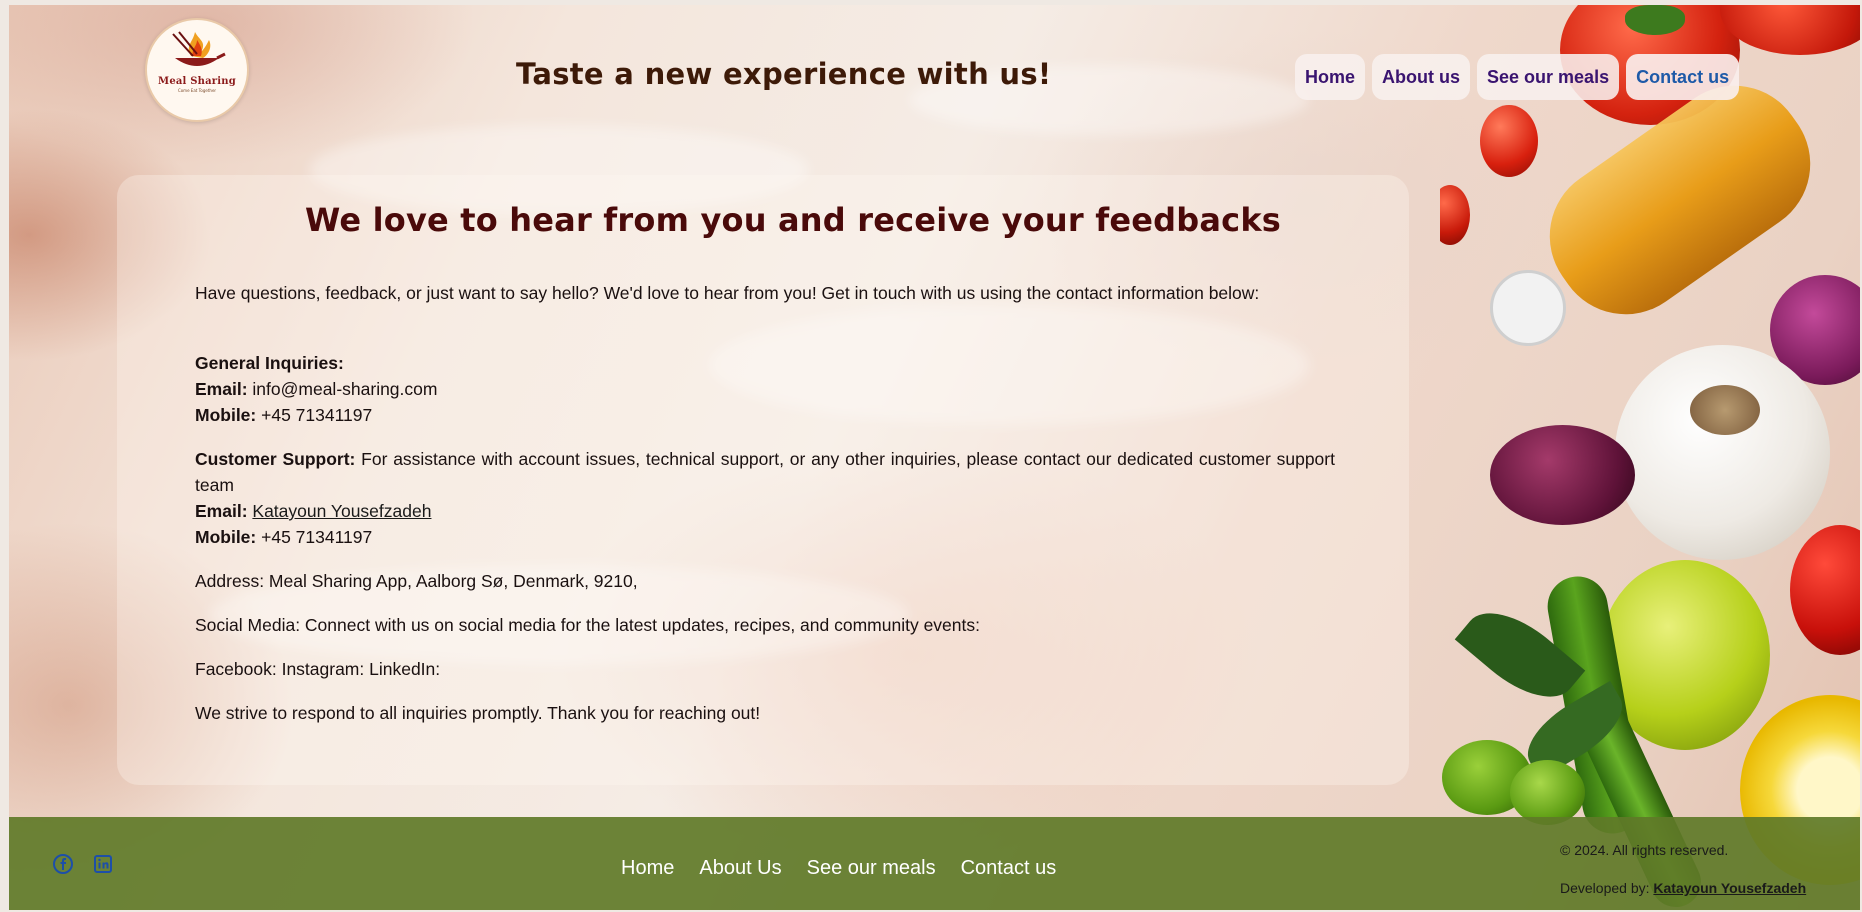  Describe the element at coordinates (740, 868) in the screenshot. I see `footer-nav-about-us: About Us` at that location.